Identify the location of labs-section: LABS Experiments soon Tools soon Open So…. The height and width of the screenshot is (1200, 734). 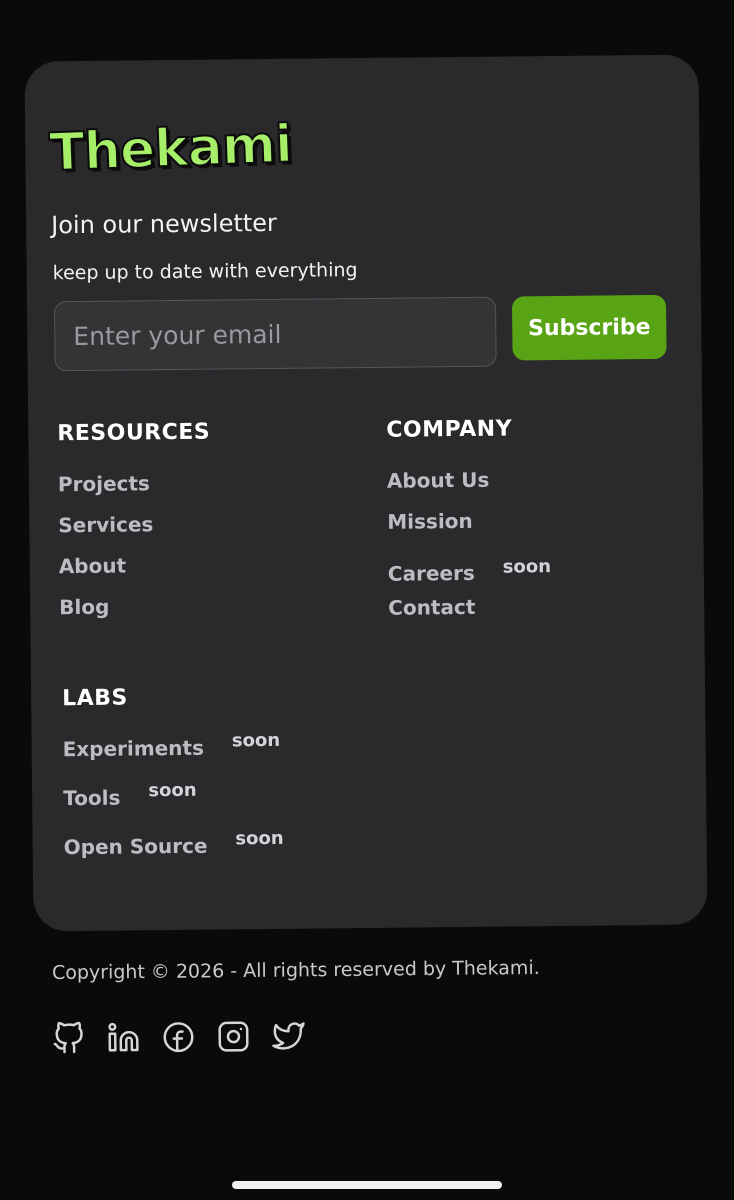
(173, 784).